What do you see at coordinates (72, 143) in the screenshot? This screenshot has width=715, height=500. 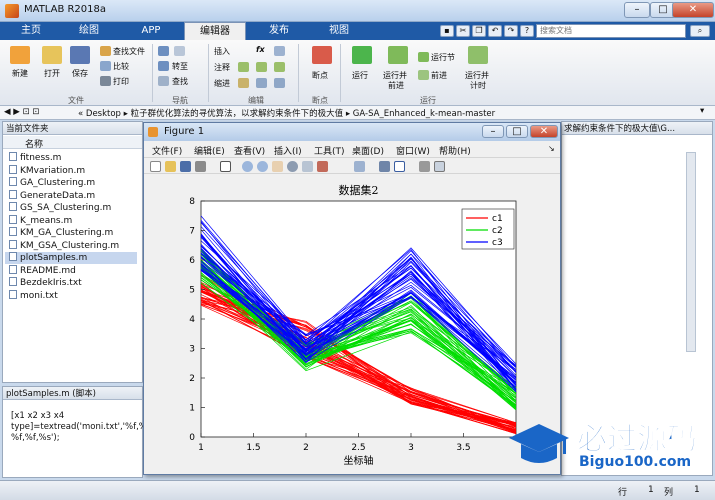 I see `column-header: 名称` at bounding box center [72, 143].